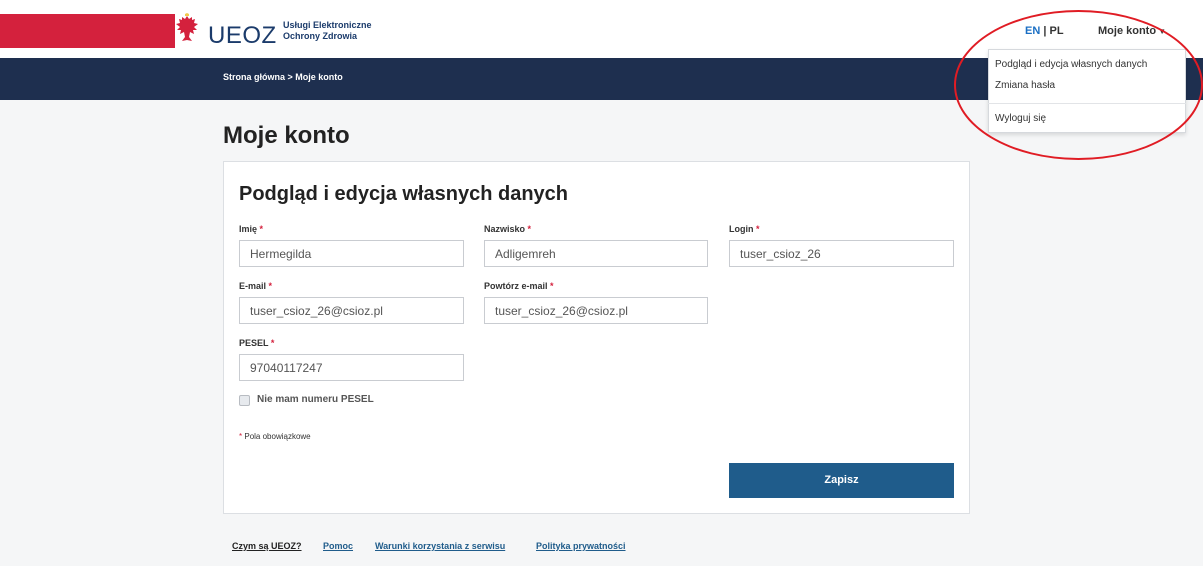 This screenshot has height=566, width=1203. What do you see at coordinates (253, 286) in the screenshot?
I see `email-label-text: E-mail` at bounding box center [253, 286].